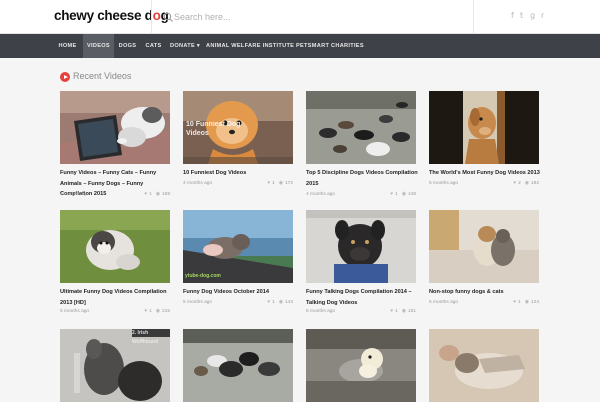 The width and height of the screenshot is (600, 402). Describe the element at coordinates (484, 304) in the screenshot. I see `video-meta: 5 months ago ♥ 1 ◉ 124` at that location.